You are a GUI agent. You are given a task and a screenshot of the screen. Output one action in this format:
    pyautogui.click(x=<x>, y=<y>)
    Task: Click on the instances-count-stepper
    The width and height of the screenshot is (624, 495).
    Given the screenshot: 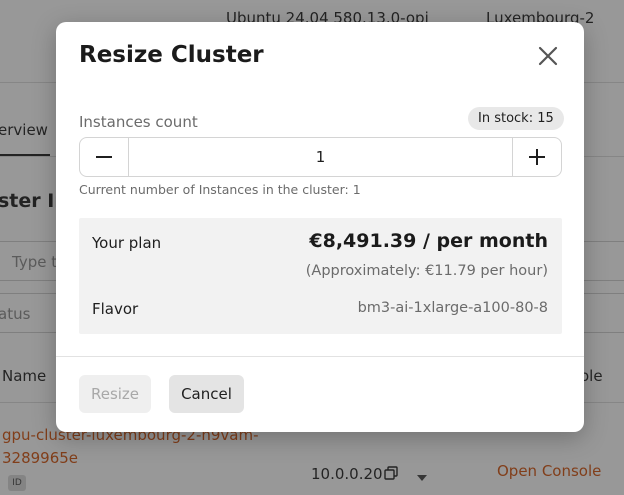 What is the action you would take?
    pyautogui.click(x=320, y=157)
    